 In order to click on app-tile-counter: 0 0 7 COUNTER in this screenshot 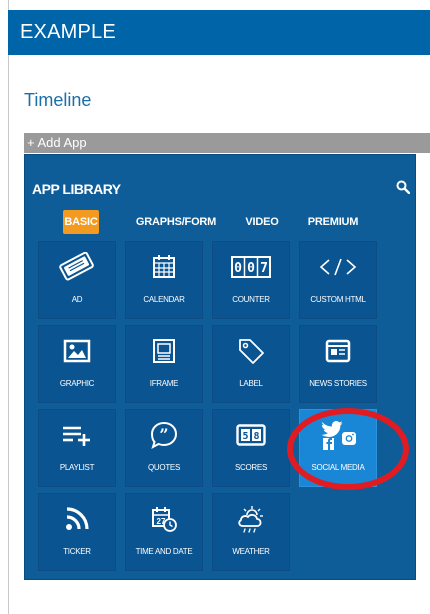, I will do `click(251, 280)`.